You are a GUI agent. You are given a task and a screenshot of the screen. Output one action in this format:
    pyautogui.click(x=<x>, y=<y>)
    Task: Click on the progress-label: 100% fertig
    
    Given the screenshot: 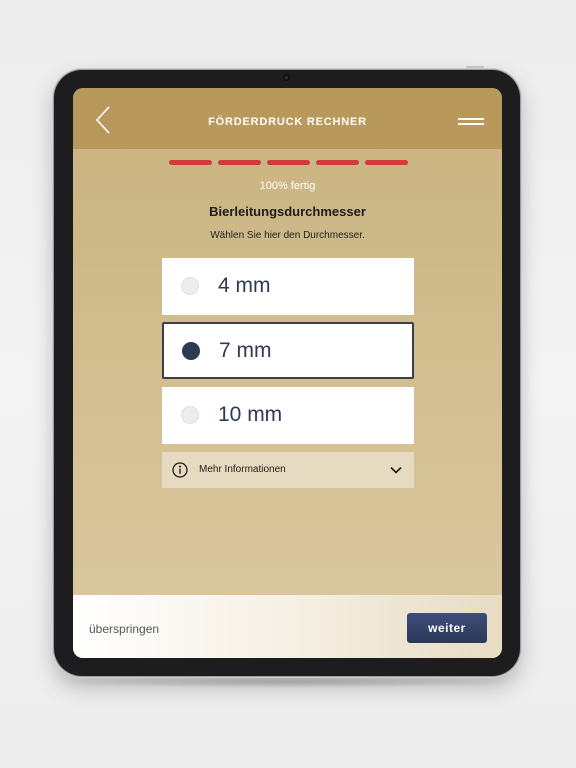 What is the action you would take?
    pyautogui.click(x=287, y=186)
    